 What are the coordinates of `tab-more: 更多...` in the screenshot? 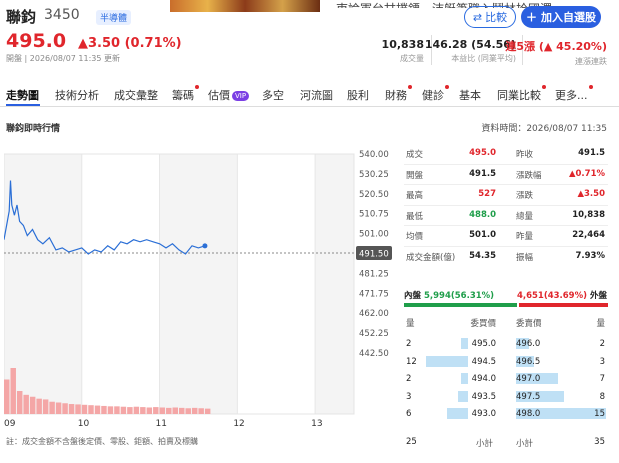 It's located at (574, 94).